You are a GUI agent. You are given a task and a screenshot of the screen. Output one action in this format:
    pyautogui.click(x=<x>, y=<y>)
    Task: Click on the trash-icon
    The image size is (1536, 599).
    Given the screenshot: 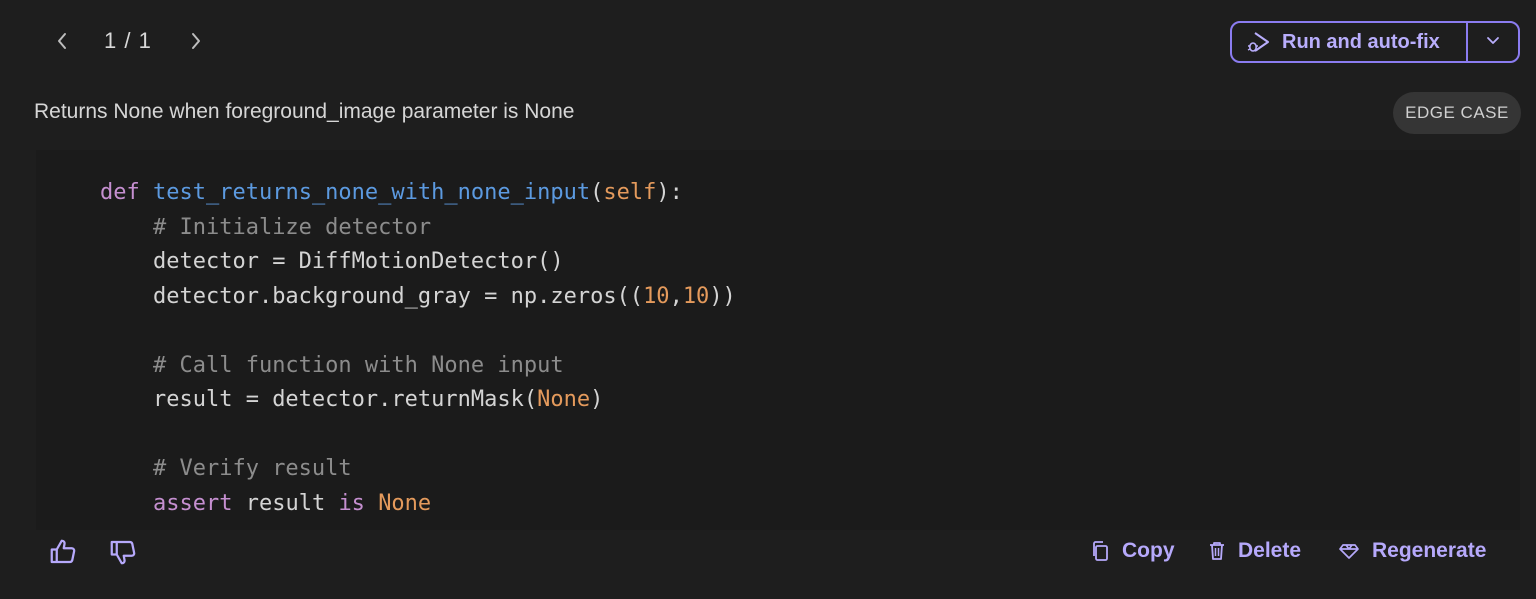 What is the action you would take?
    pyautogui.click(x=1217, y=551)
    